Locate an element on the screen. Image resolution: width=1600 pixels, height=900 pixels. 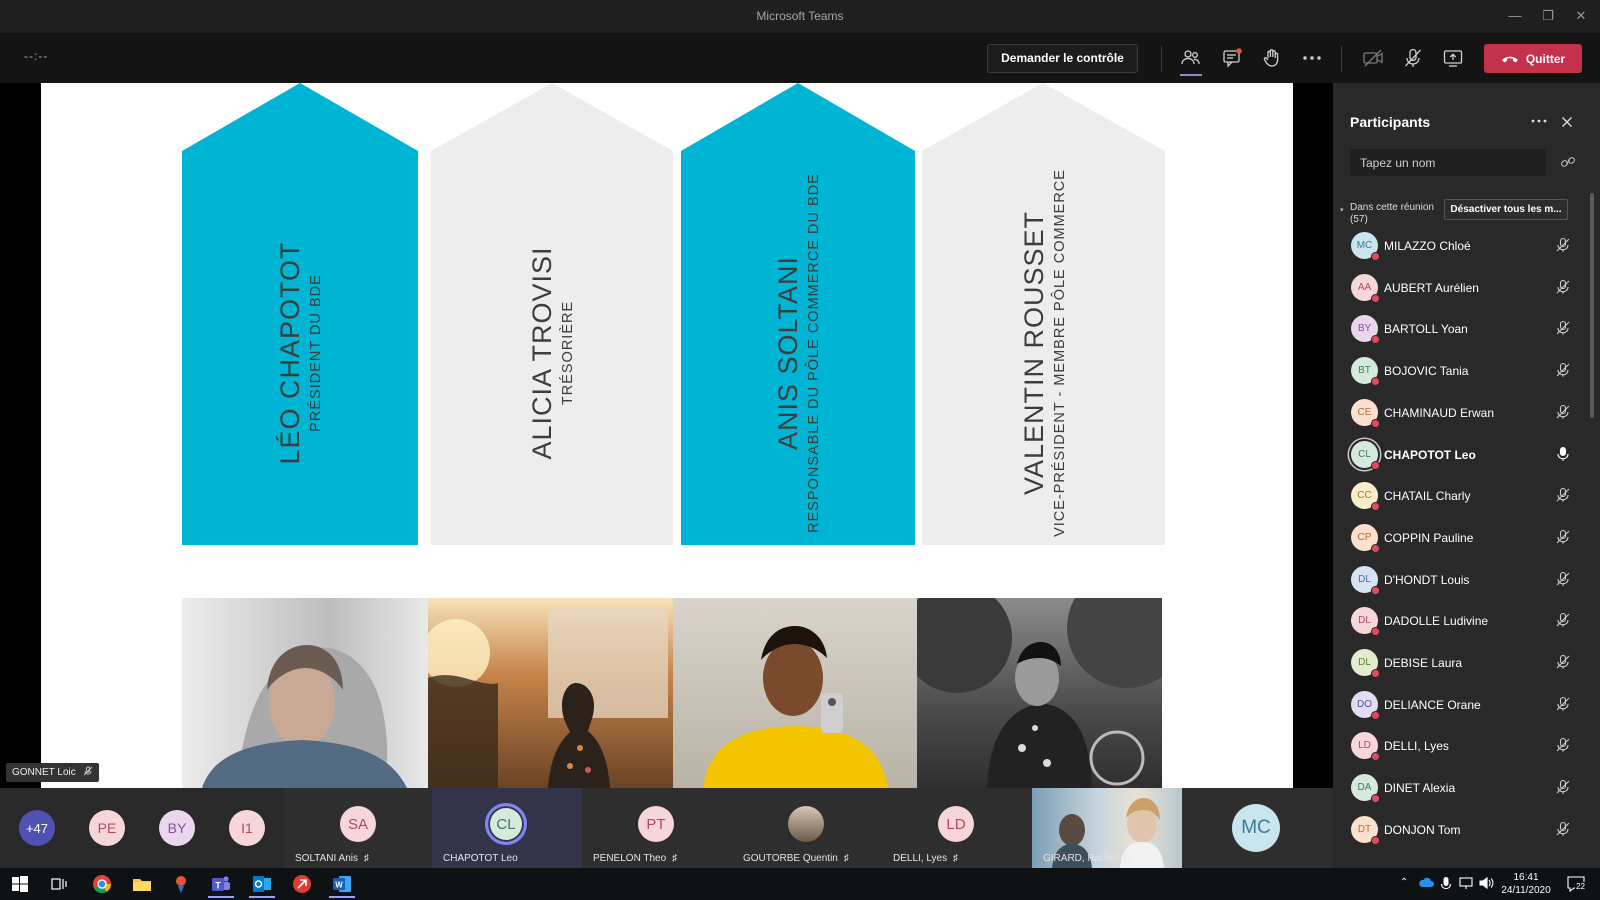
participant-row: CP COPPIN Pauline is located at coordinates (1466, 538).